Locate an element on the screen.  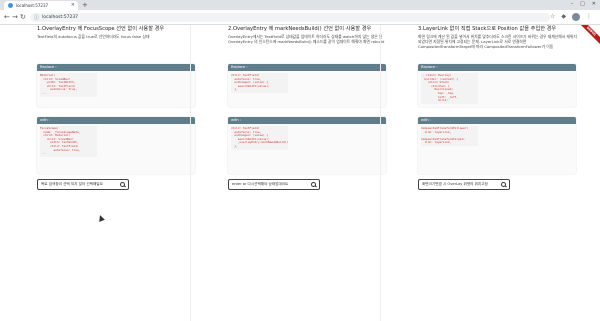
forward-icon: → is located at coordinates (15, 17).